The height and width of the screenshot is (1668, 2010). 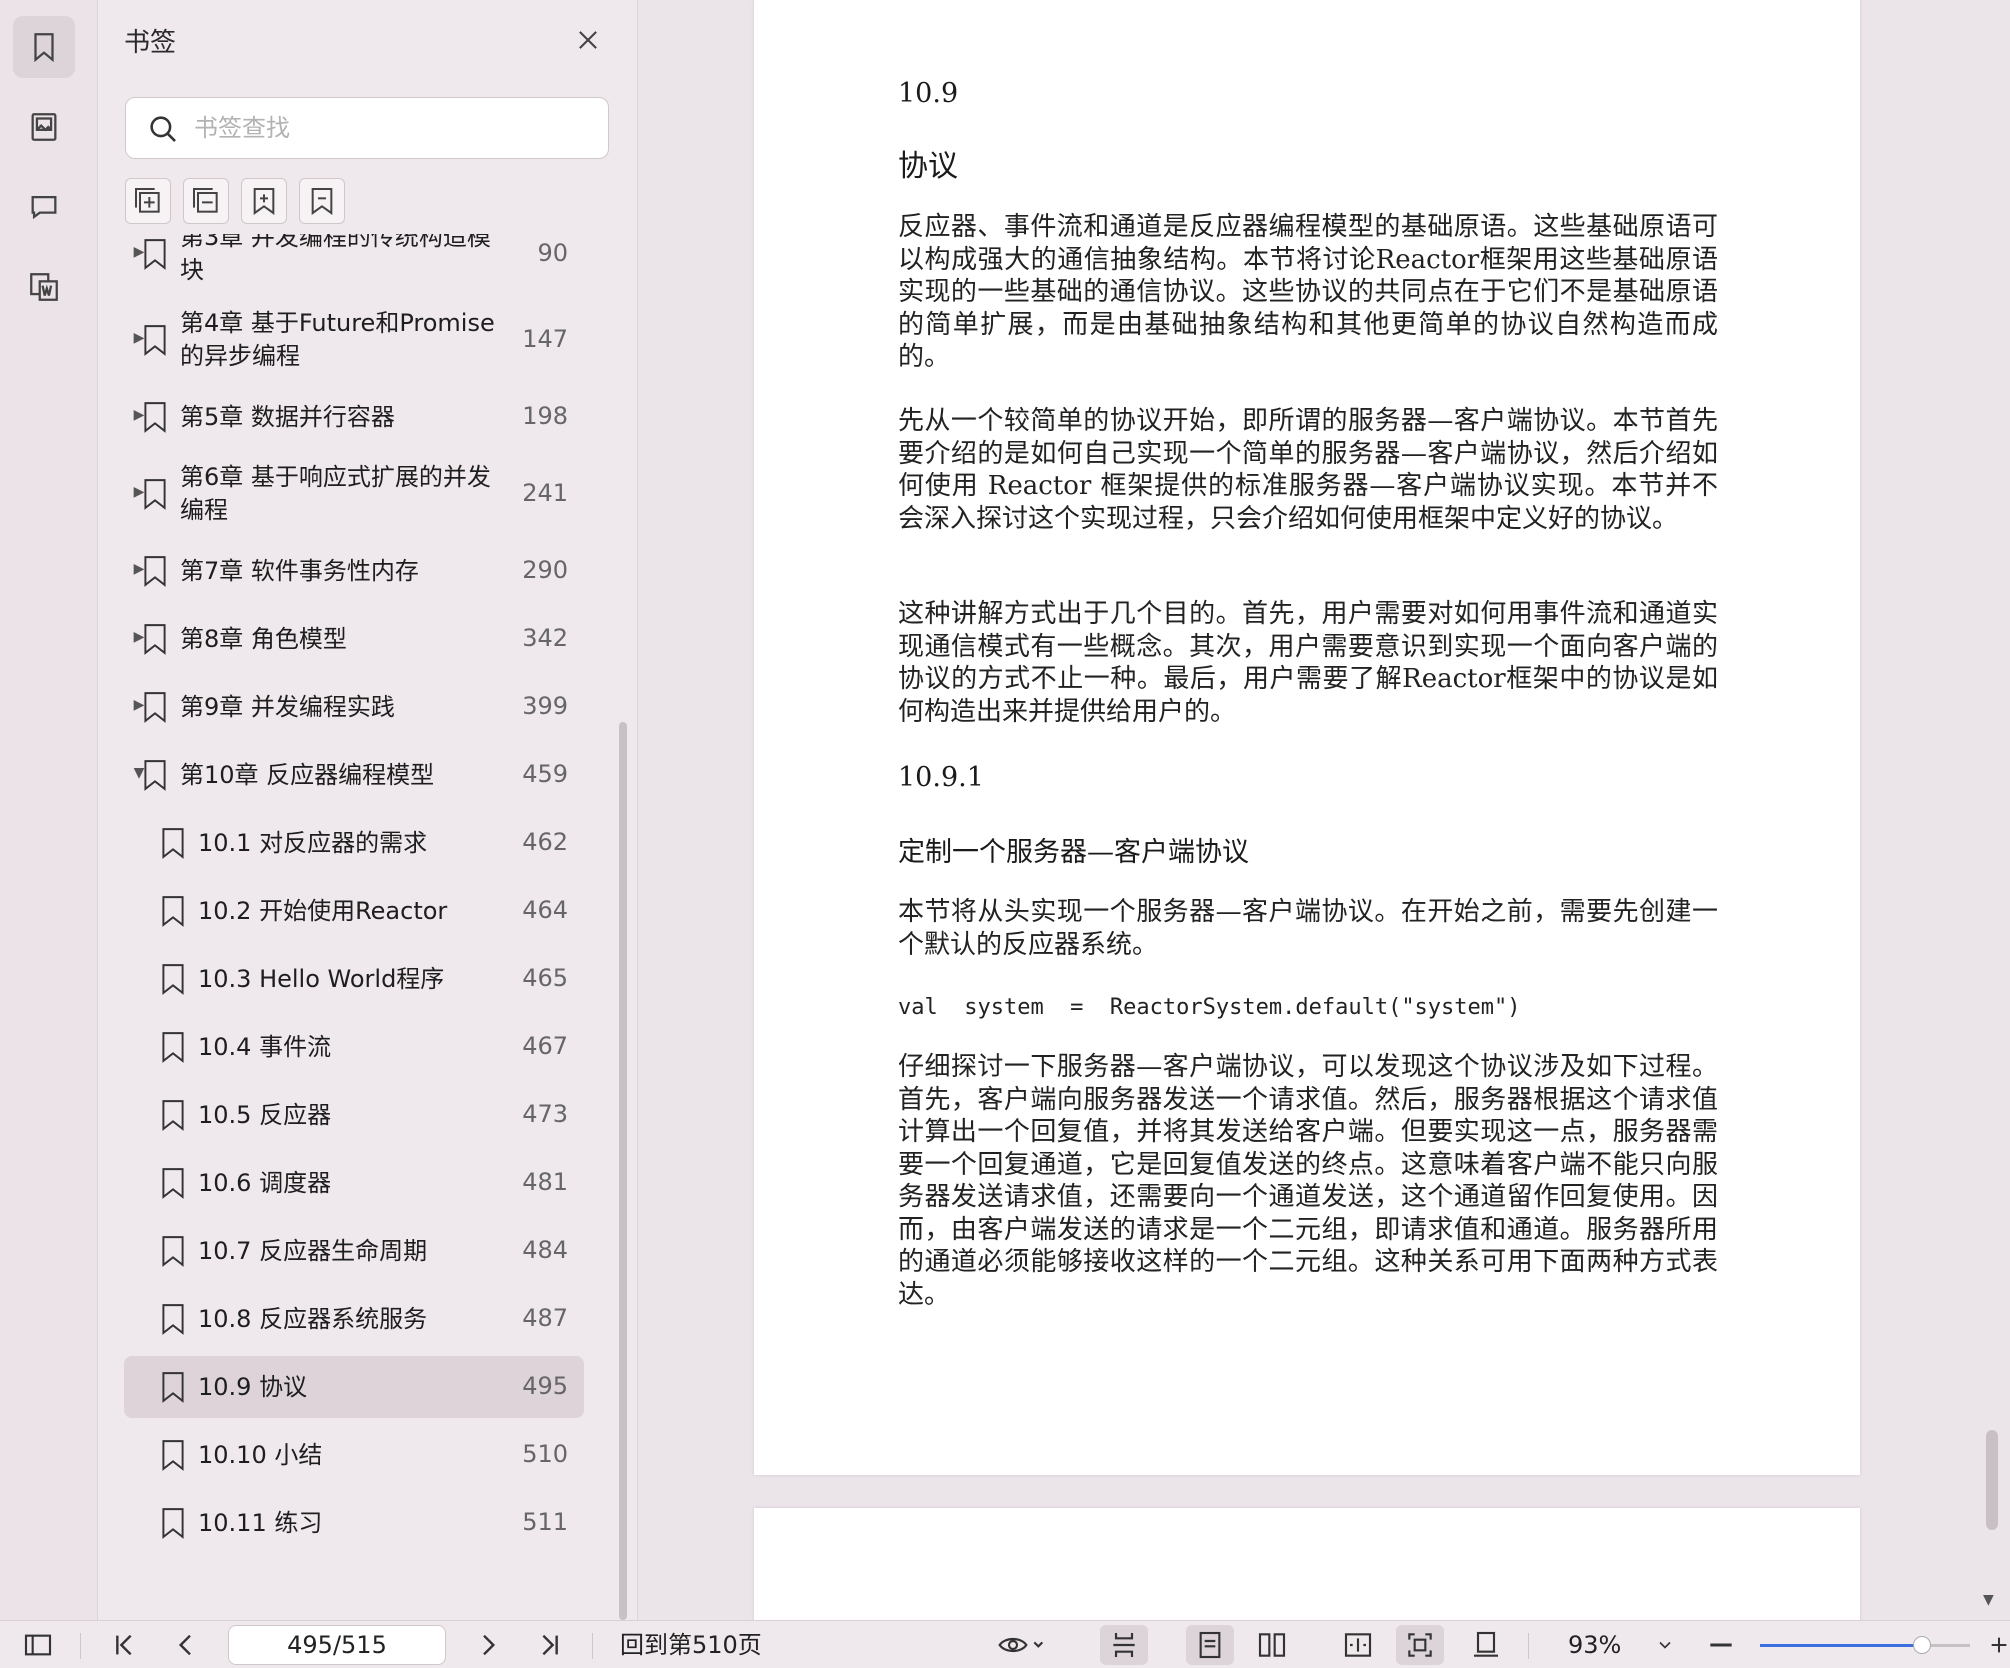 I want to click on delete-bookmark-button, so click(x=322, y=201).